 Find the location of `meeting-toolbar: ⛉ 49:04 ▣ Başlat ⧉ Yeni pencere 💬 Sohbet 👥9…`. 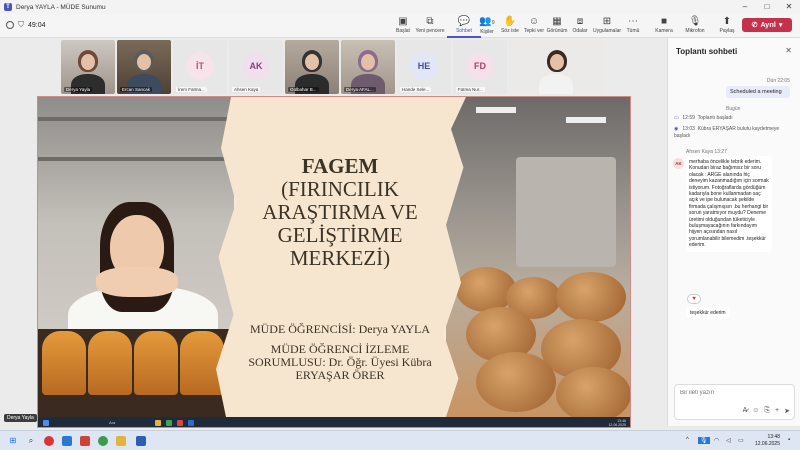

meeting-toolbar: ⛉ 49:04 ▣ Başlat ⧉ Yeni pencere 💬 Sohbet 👥9… is located at coordinates (400, 26).